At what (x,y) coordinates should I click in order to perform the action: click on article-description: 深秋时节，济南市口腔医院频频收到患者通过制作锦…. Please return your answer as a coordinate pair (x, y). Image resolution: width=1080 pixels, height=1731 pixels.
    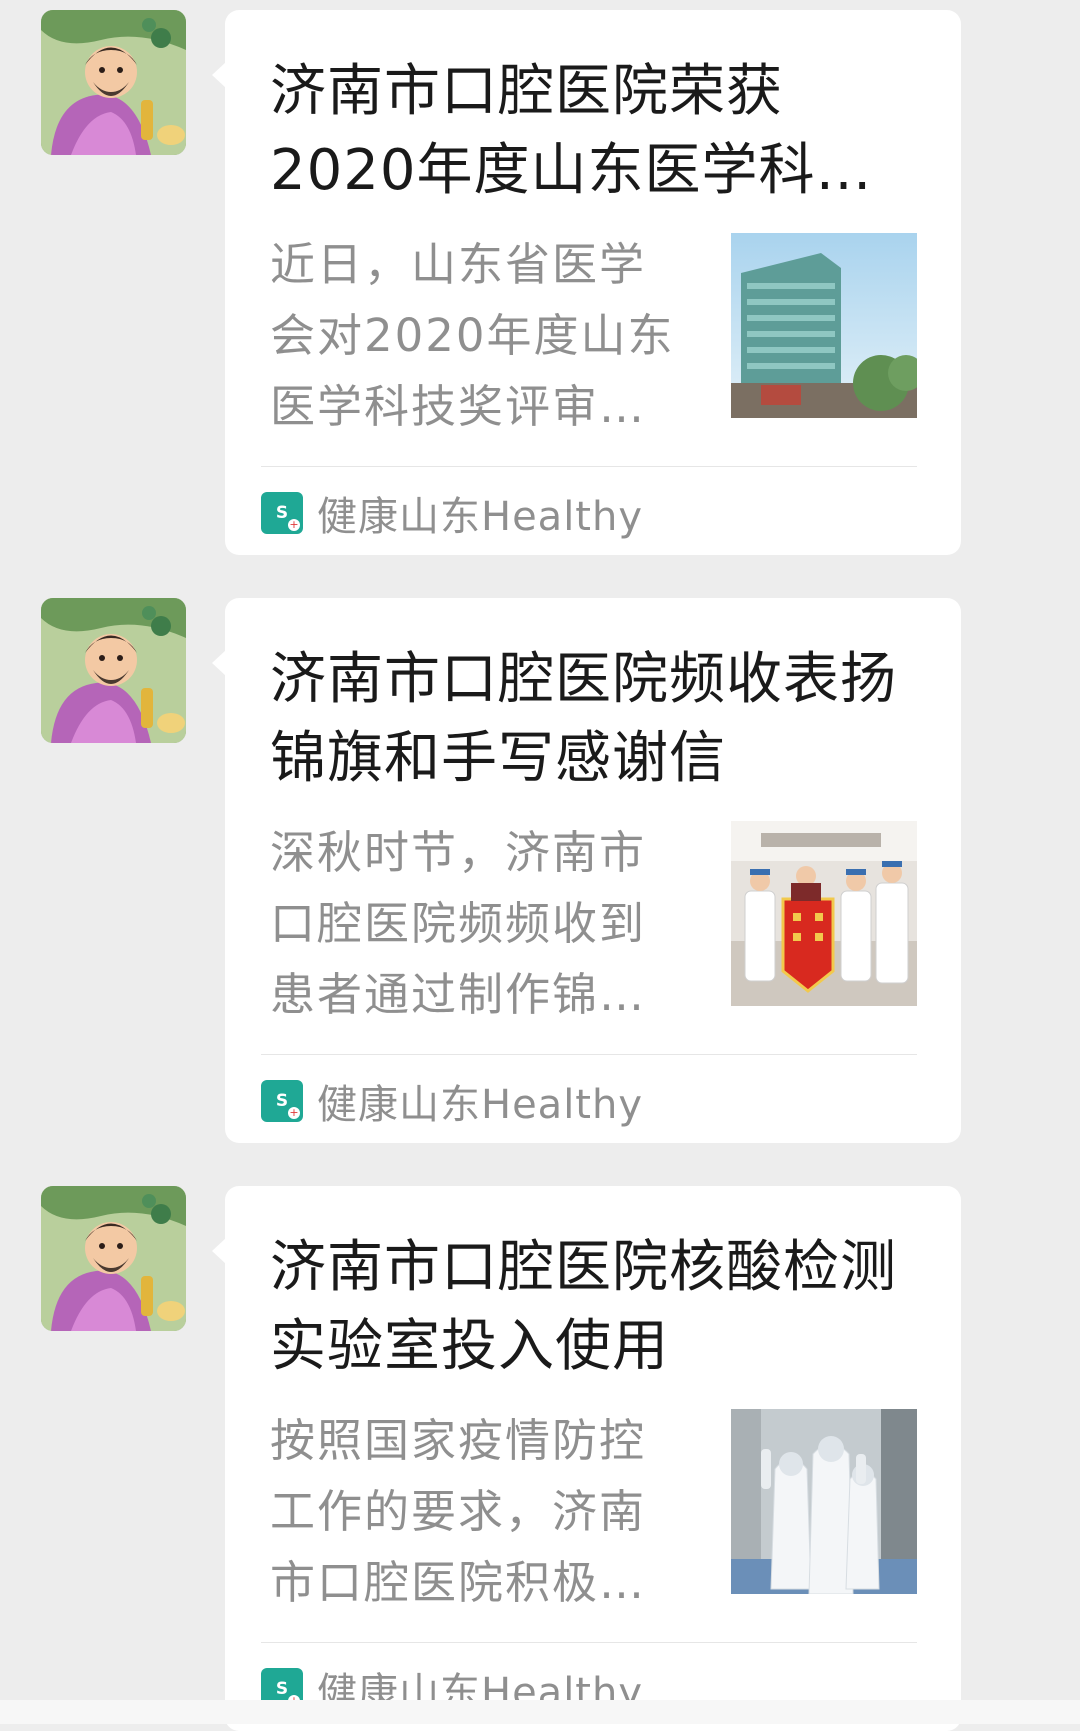
    Looking at the image, I should click on (458, 923).